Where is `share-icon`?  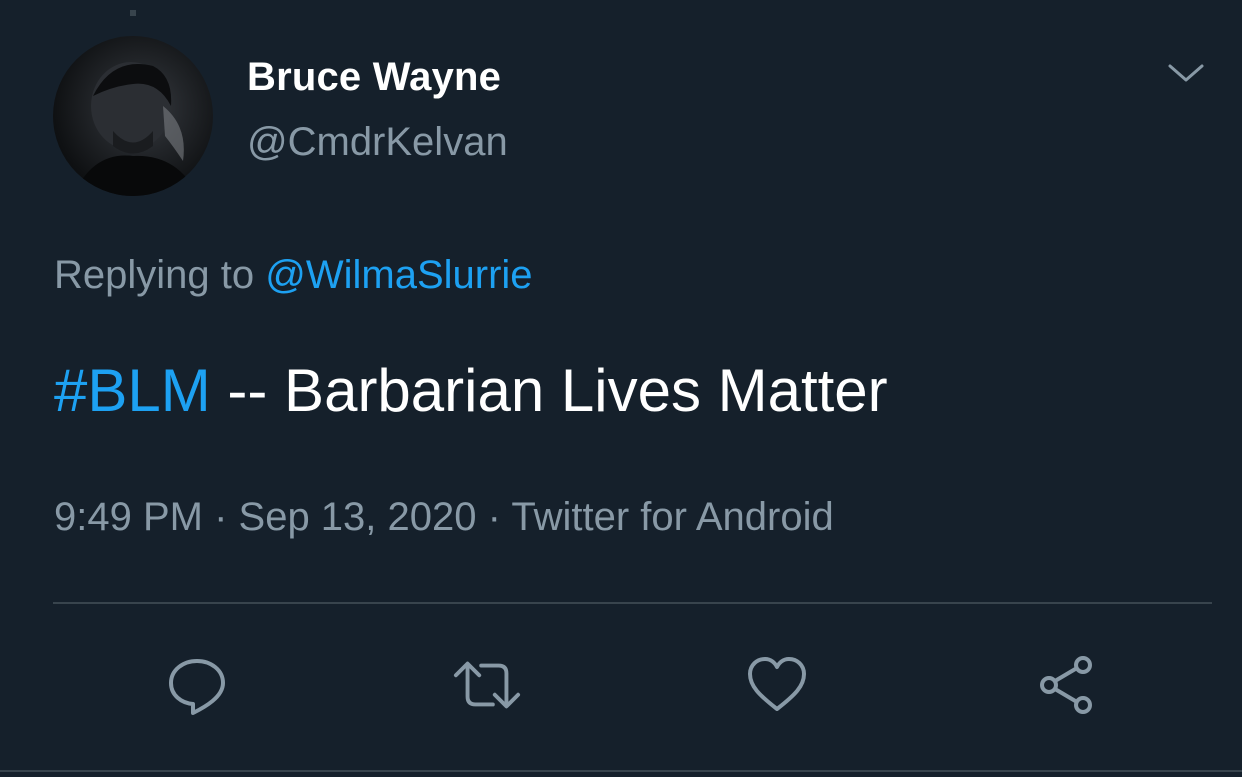 share-icon is located at coordinates (1066, 685).